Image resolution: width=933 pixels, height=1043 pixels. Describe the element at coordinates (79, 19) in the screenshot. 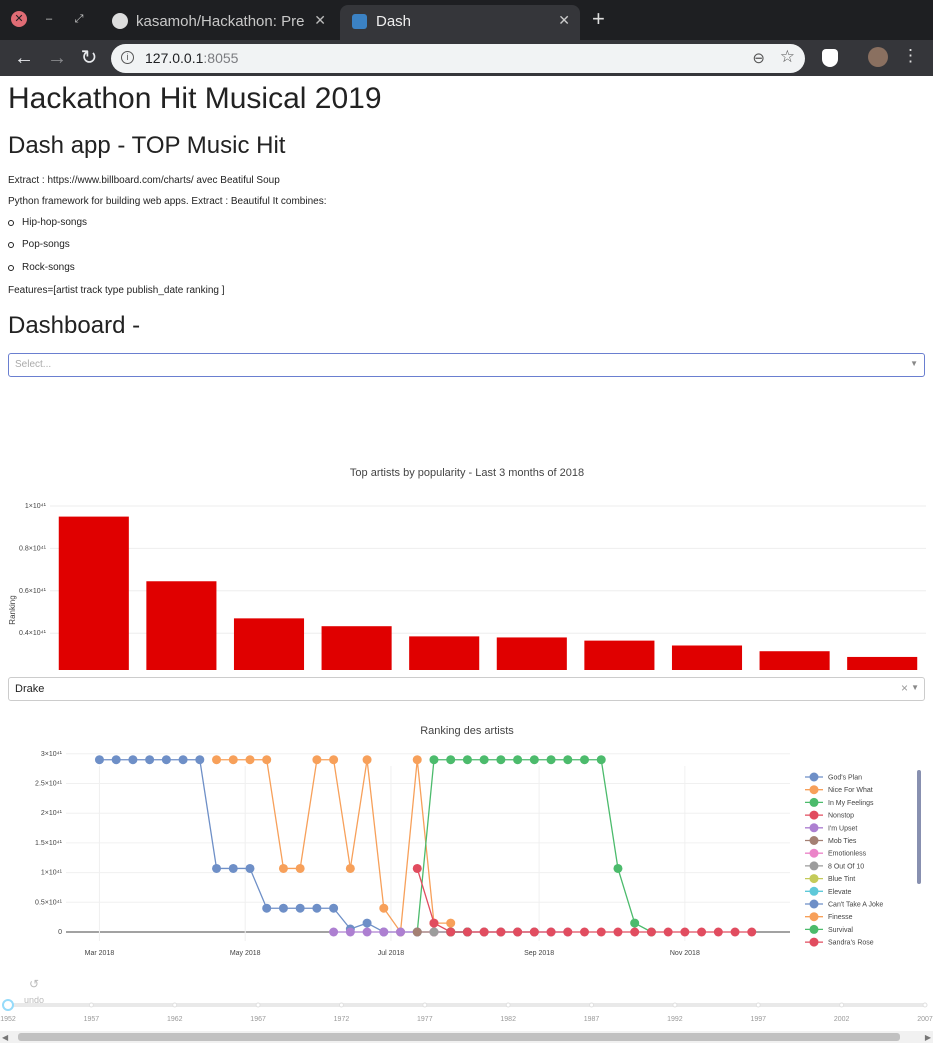

I see `maximize-window-icon: ⤢` at that location.